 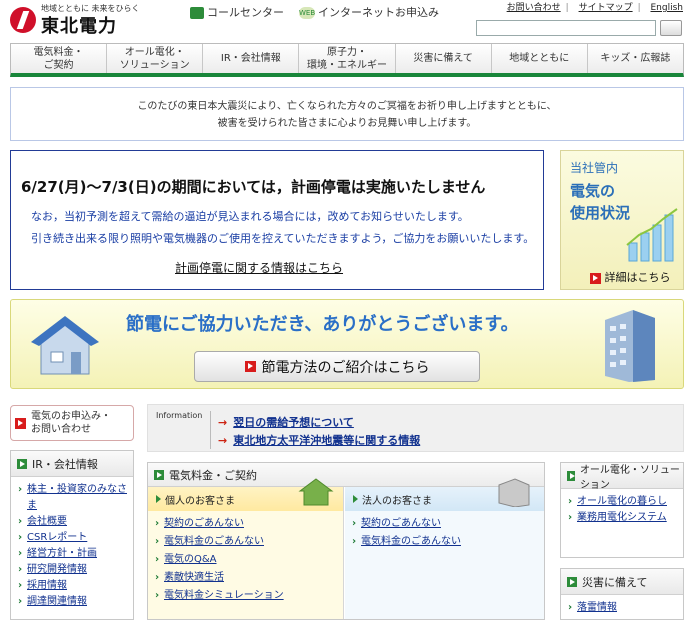 I want to click on nav-item-fees: 電気料金・ ご契約, so click(x=59, y=58).